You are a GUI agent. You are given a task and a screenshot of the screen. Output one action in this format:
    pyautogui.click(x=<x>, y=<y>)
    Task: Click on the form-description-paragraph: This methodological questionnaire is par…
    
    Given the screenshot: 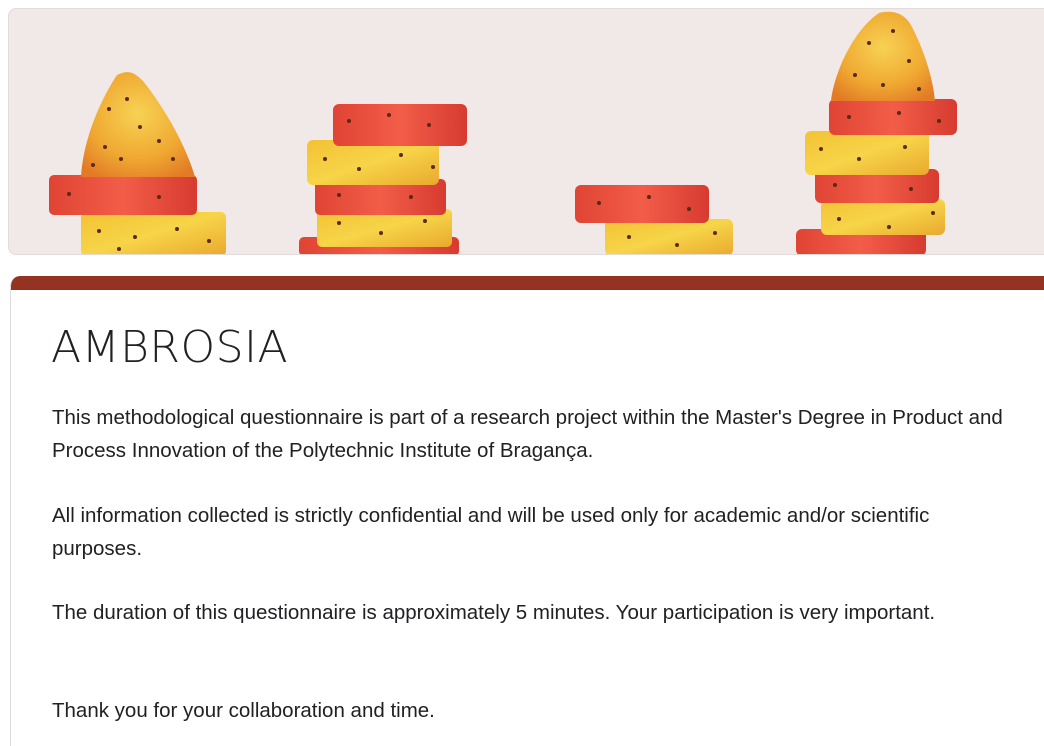 What is the action you would take?
    pyautogui.click(x=527, y=434)
    